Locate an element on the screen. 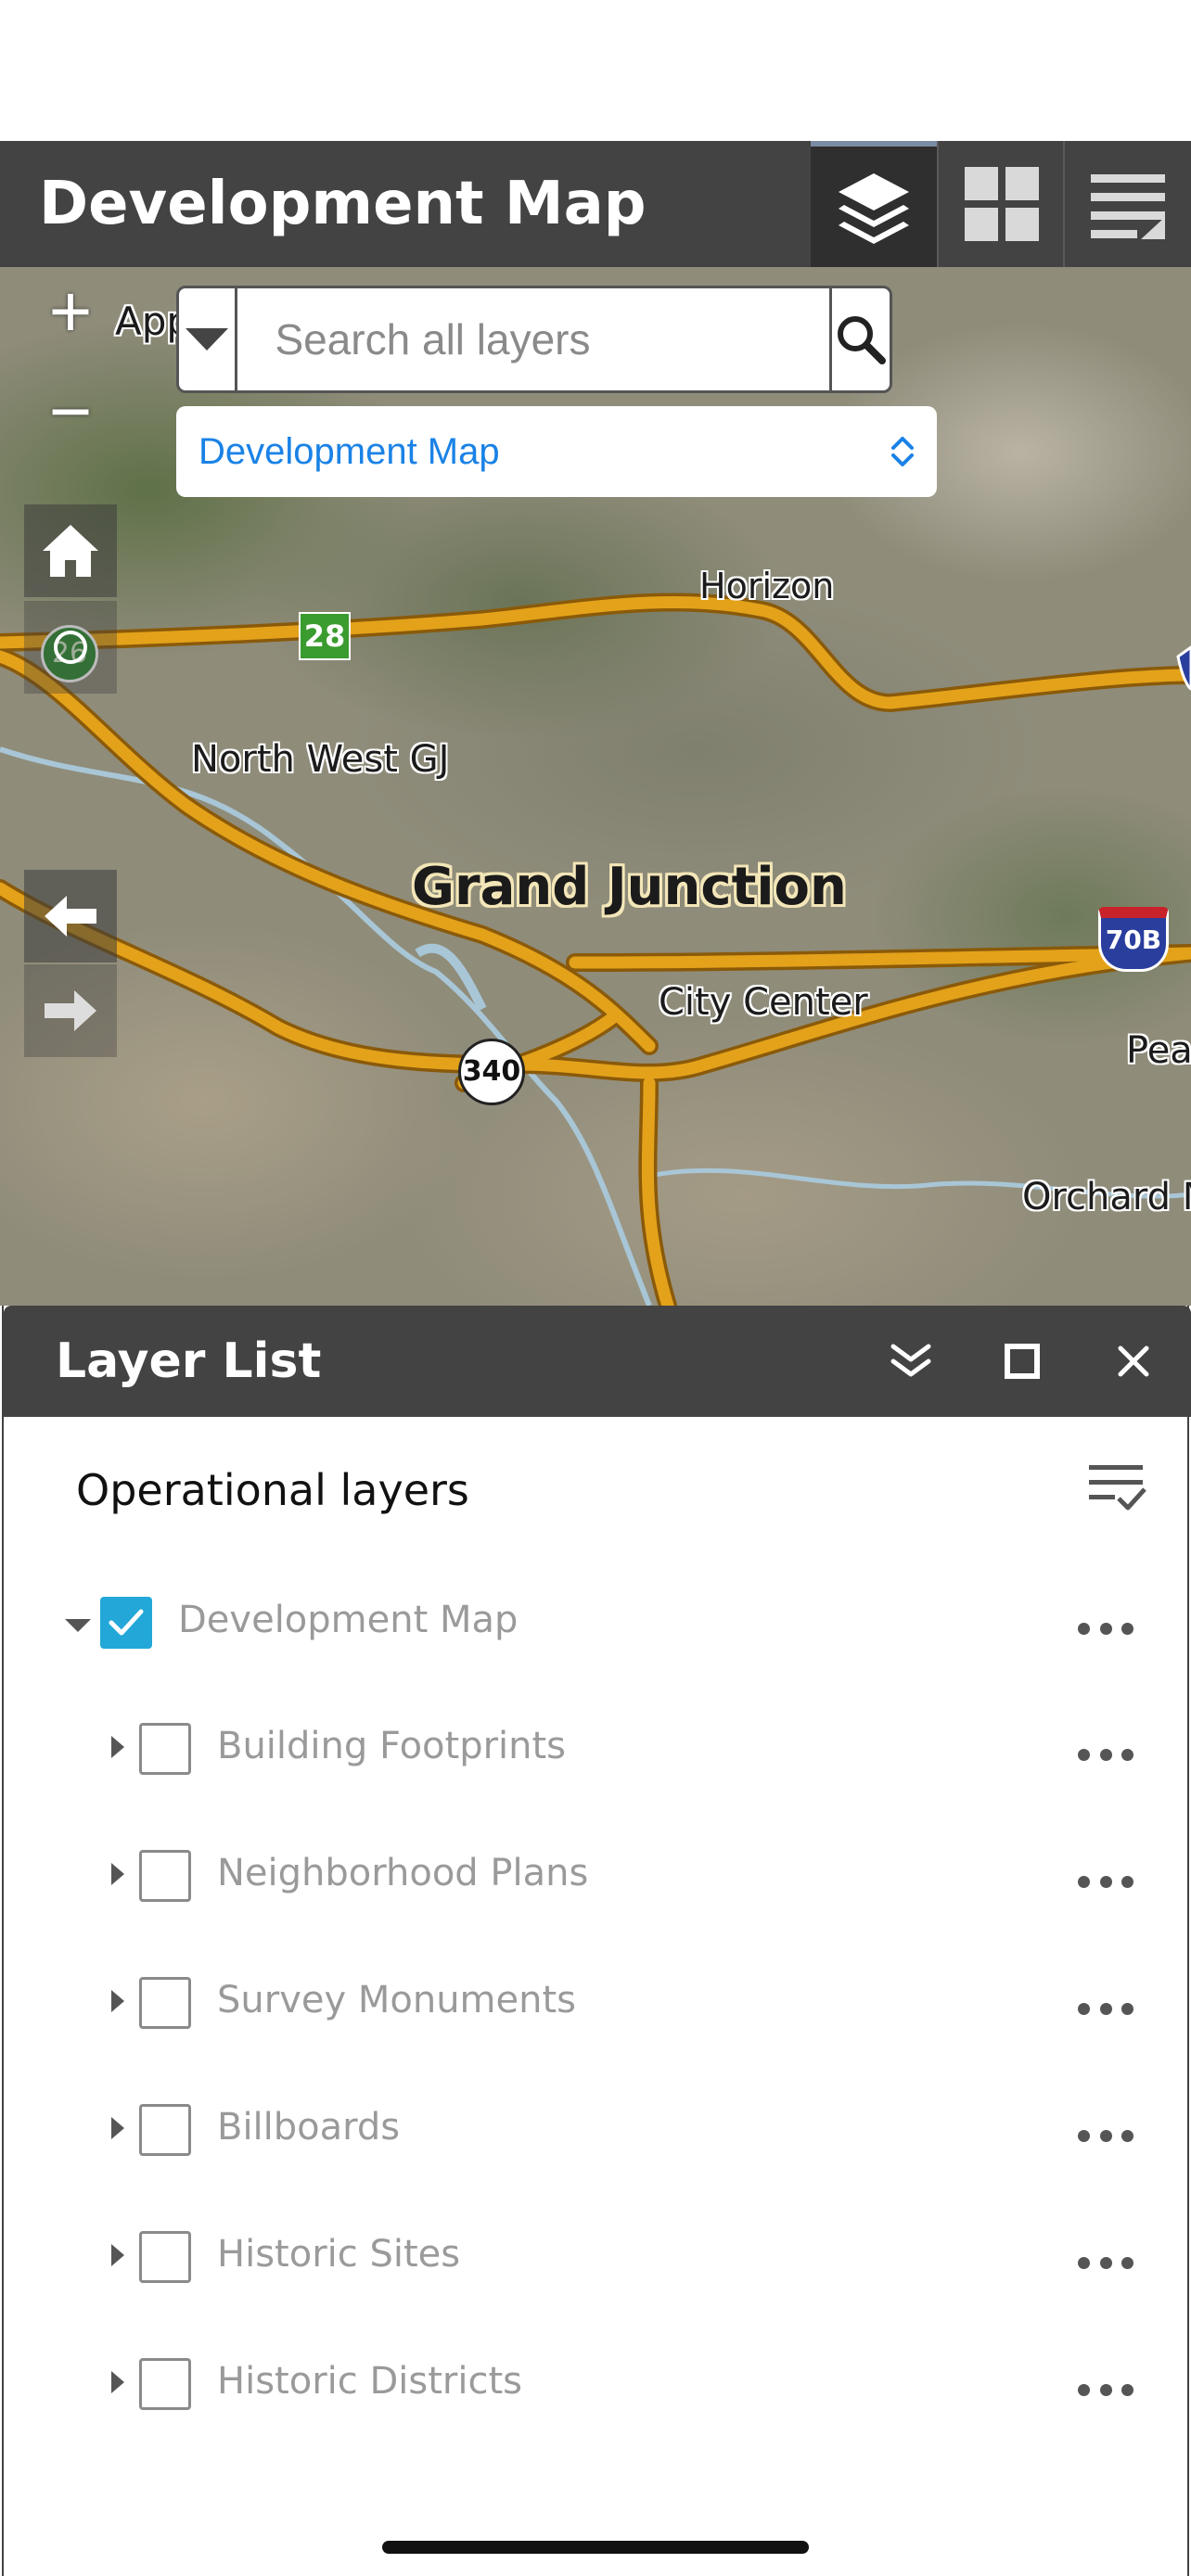 Image resolution: width=1191 pixels, height=2576 pixels. minus-icon: − is located at coordinates (70, 411).